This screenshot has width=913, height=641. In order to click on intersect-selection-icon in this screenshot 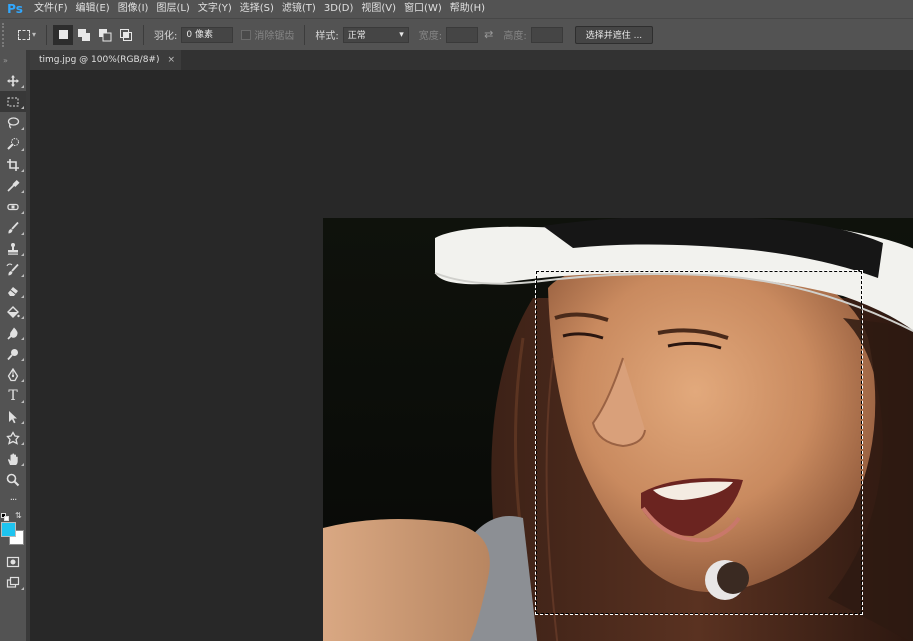, I will do `click(126, 34)`.